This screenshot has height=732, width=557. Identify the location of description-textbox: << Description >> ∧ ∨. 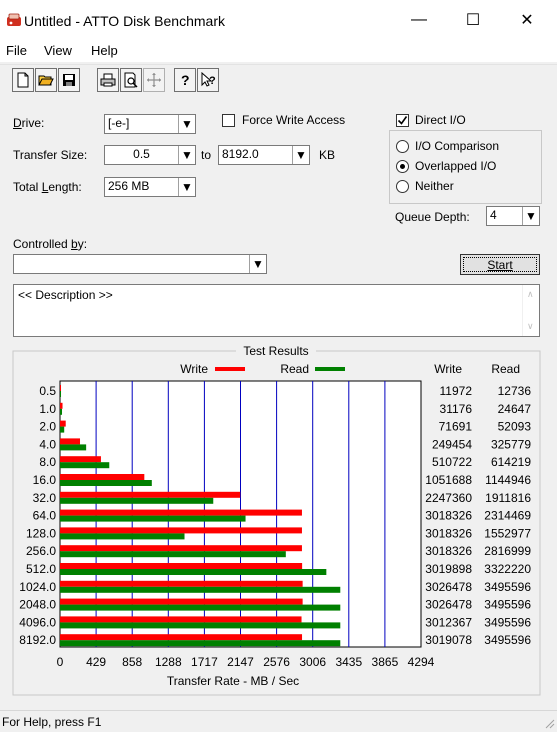
(276, 310).